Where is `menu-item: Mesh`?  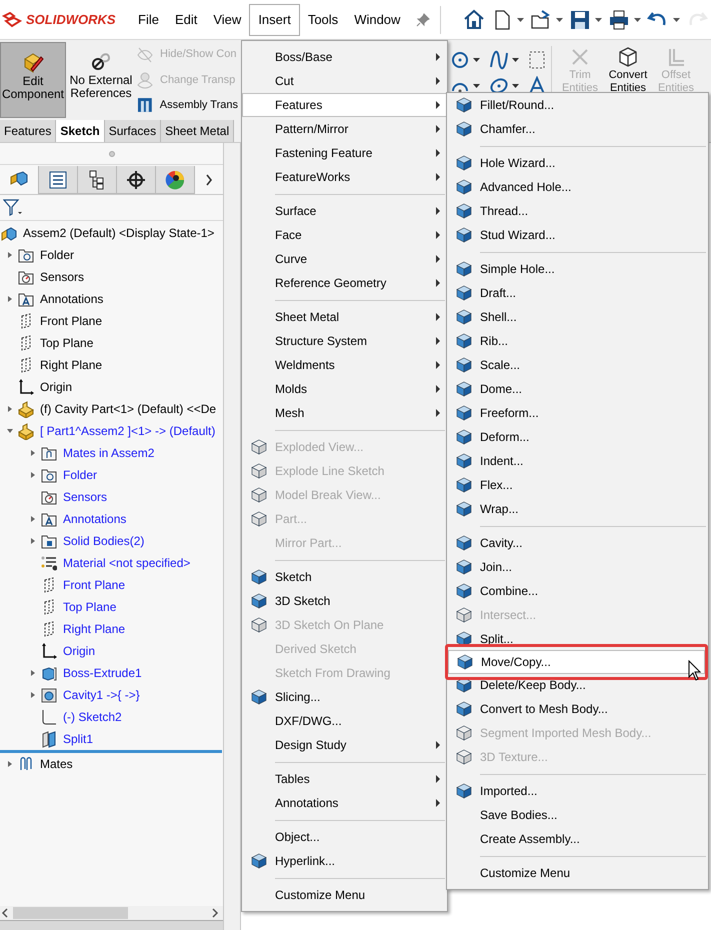 menu-item: Mesh is located at coordinates (344, 413).